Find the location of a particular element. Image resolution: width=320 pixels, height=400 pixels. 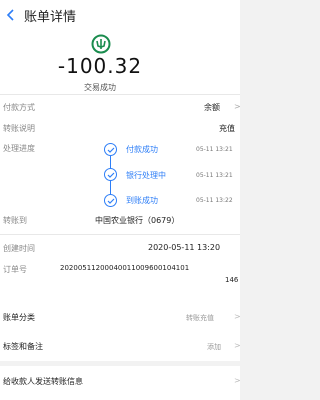

progress-step-label: 付款成功 is located at coordinates (142, 149).